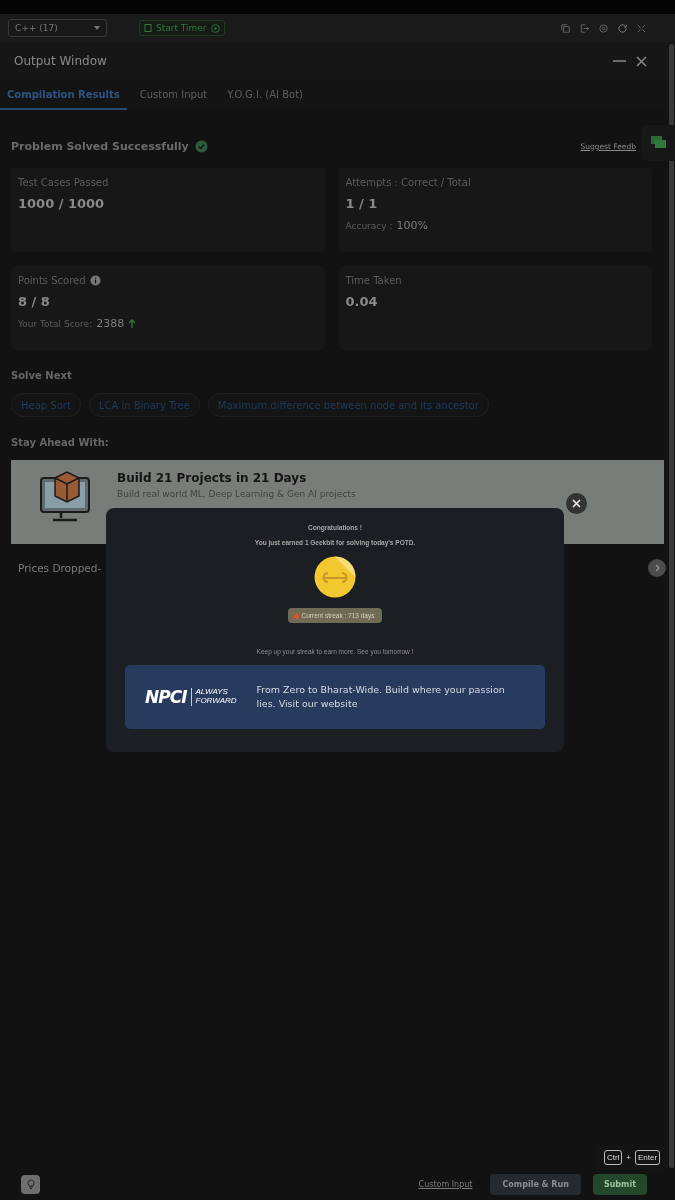 The width and height of the screenshot is (675, 1200). What do you see at coordinates (65, 497) in the screenshot?
I see `monitor-box-icon` at bounding box center [65, 497].